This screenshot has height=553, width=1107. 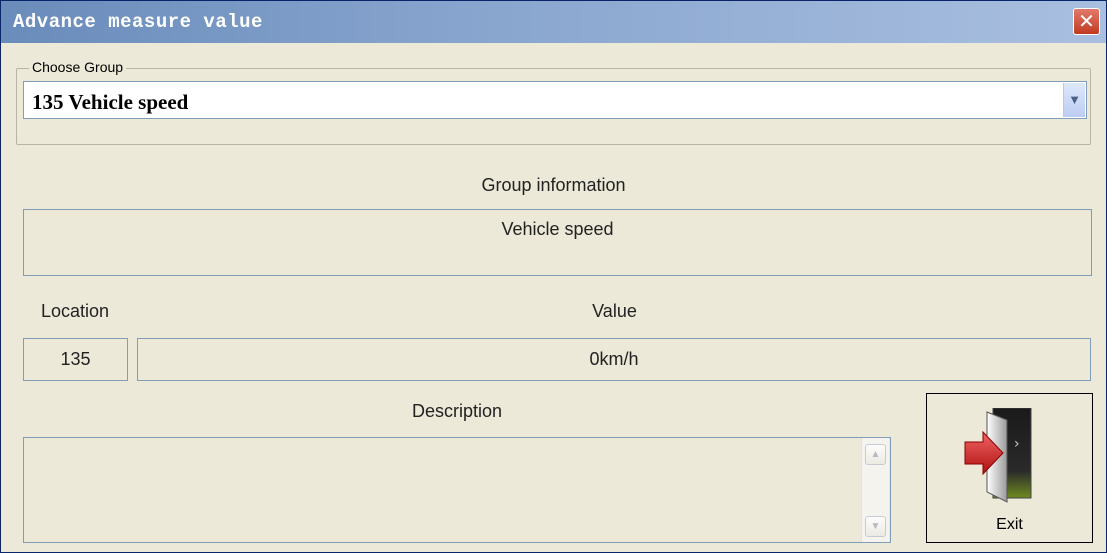 I want to click on window-title: Advance measure value, so click(x=138, y=22).